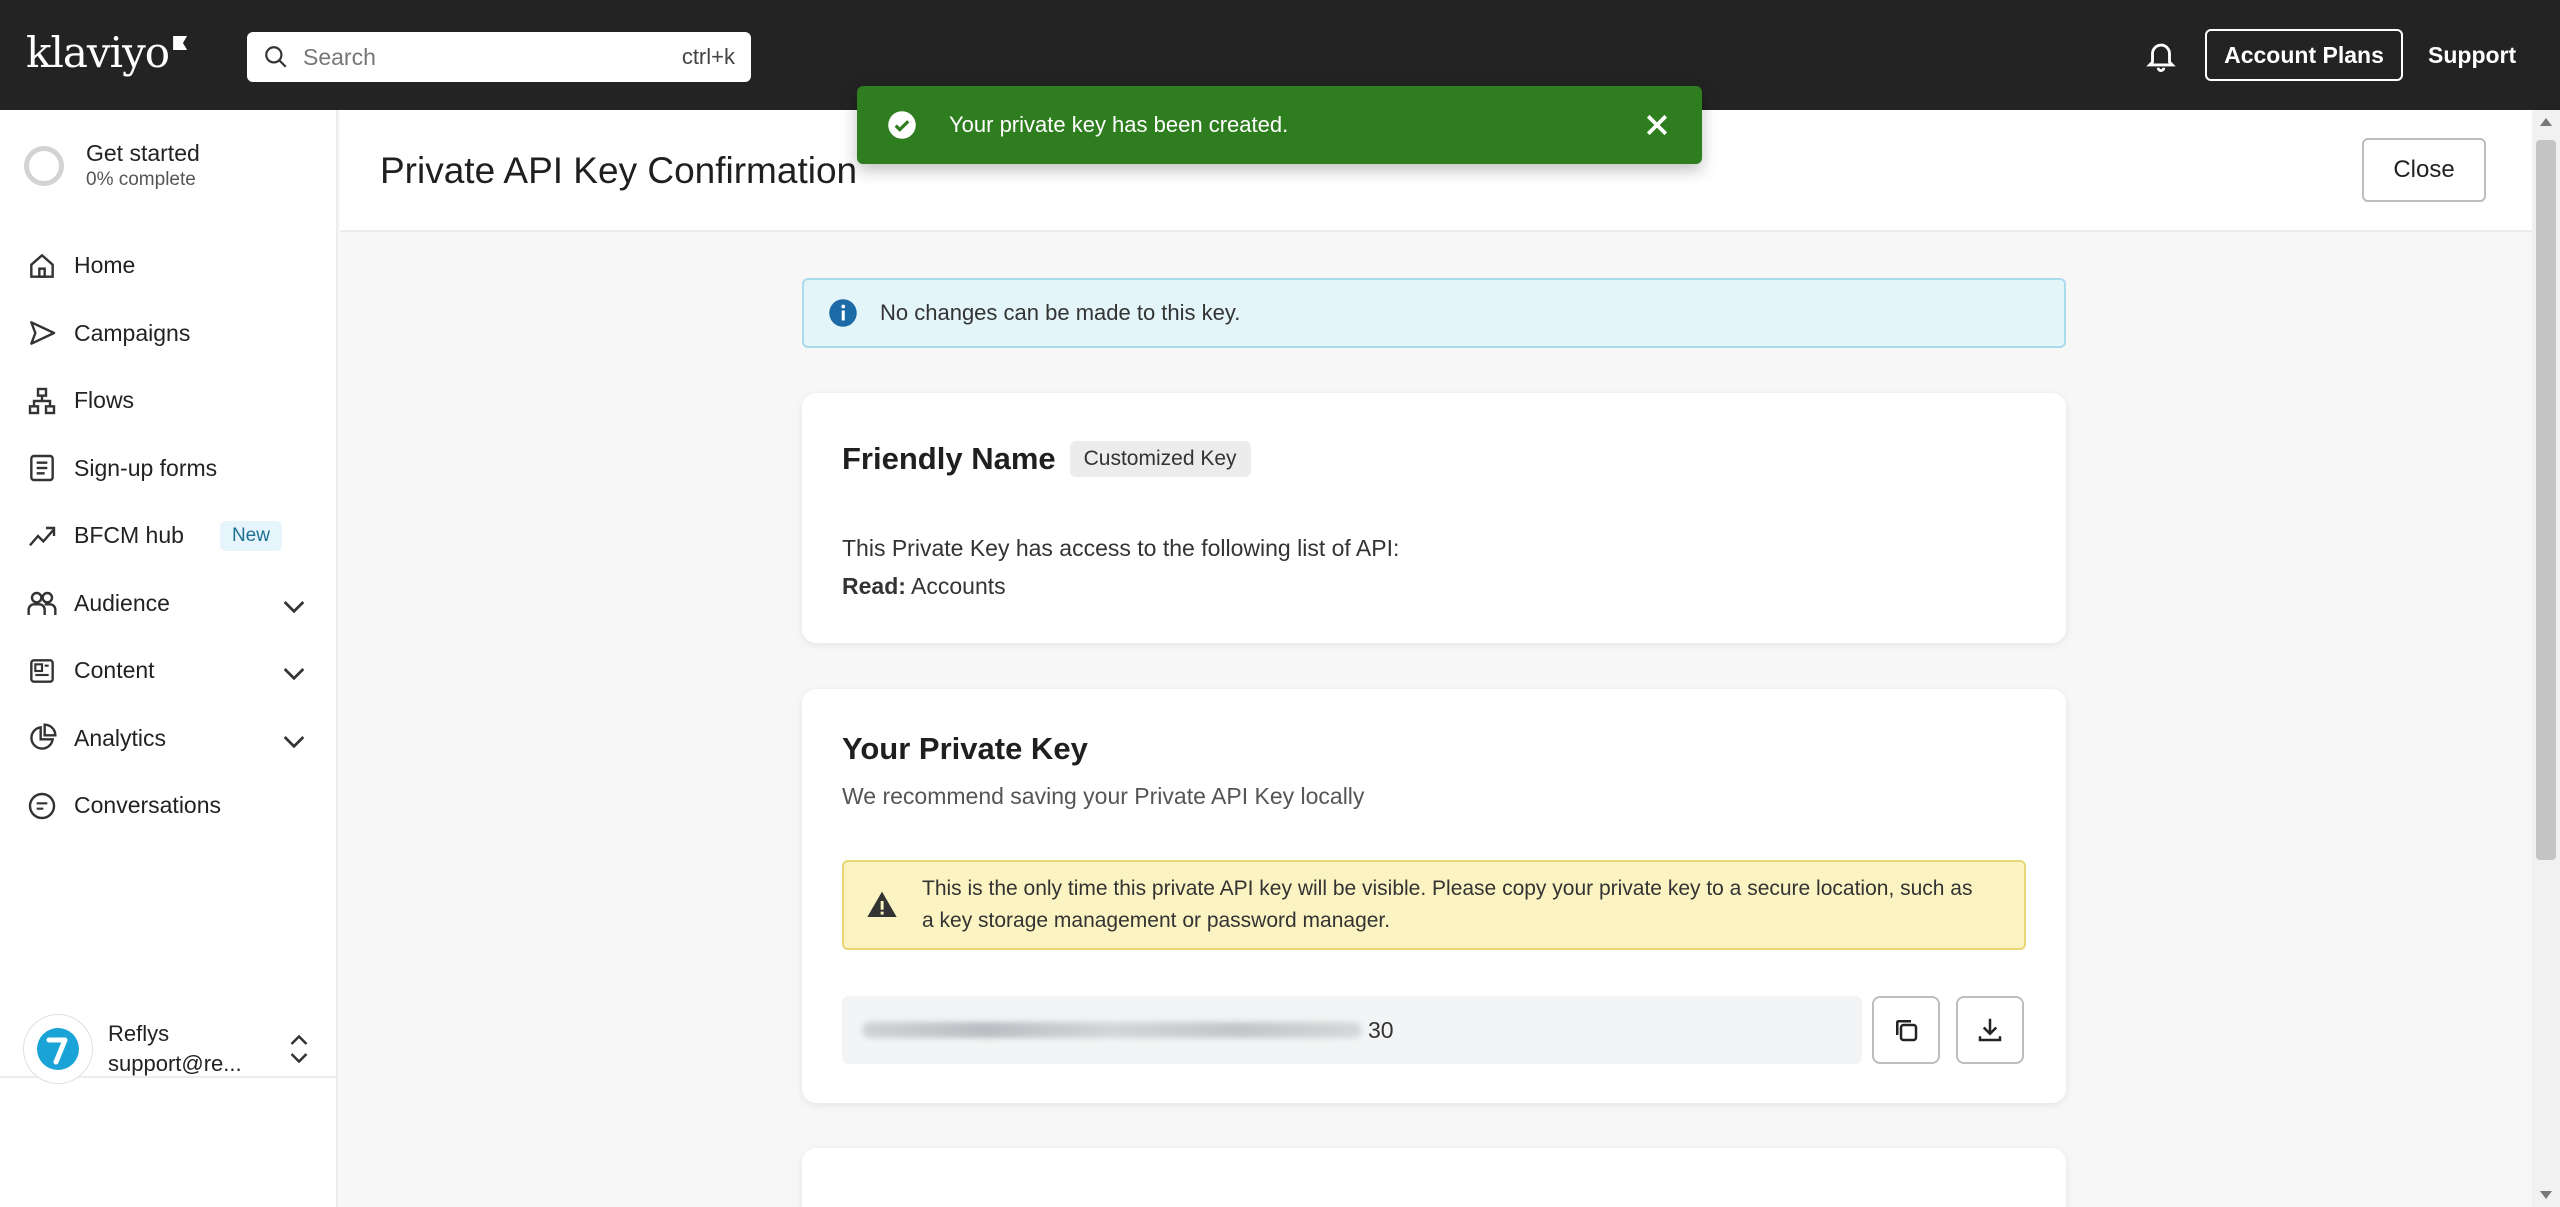  I want to click on search-placeholder: Search, so click(339, 56).